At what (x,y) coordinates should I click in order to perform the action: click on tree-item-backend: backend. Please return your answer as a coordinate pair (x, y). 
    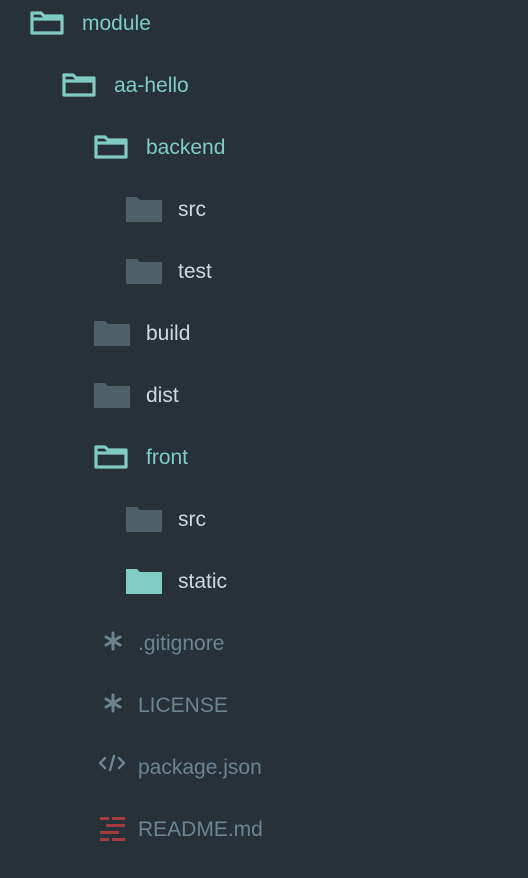
    Looking at the image, I should click on (264, 148).